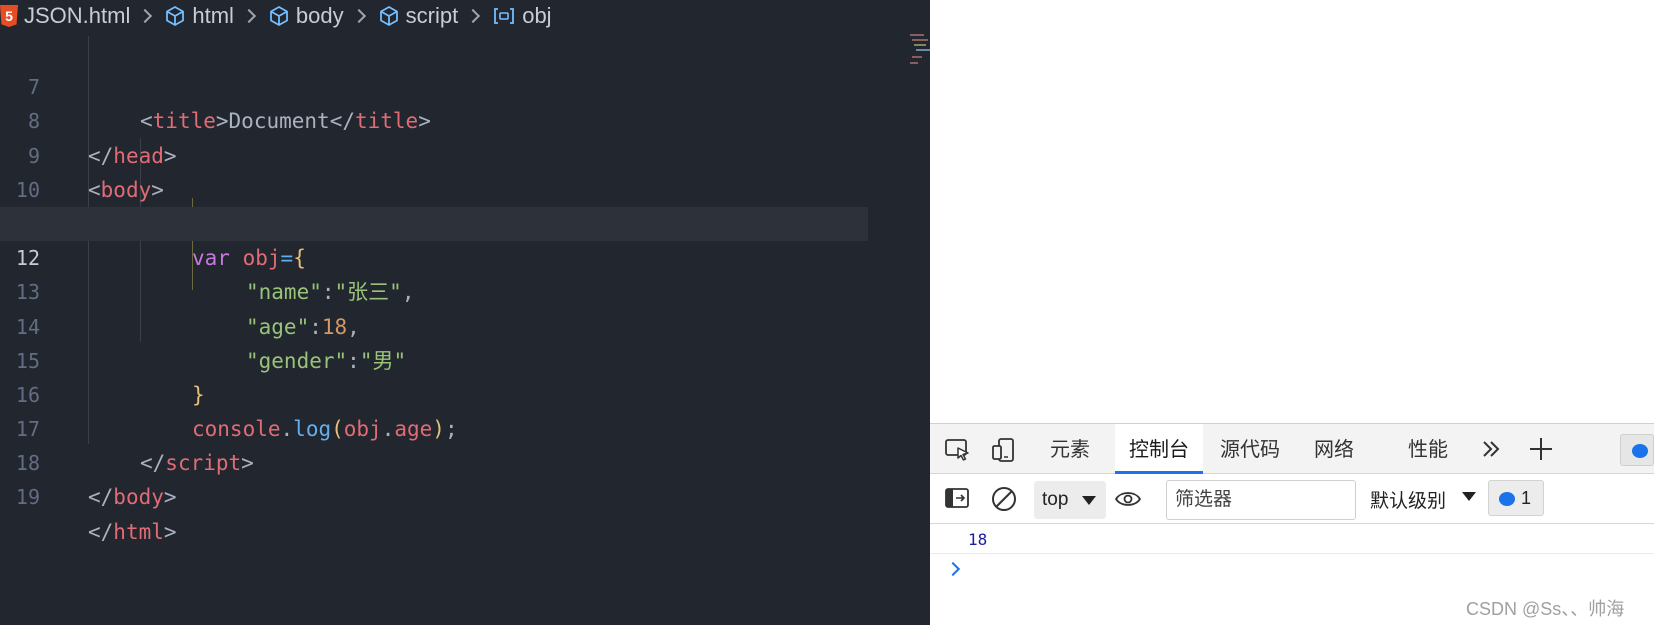 This screenshot has width=1654, height=625. I want to click on console-prompt-chevron-icon, so click(953, 569).